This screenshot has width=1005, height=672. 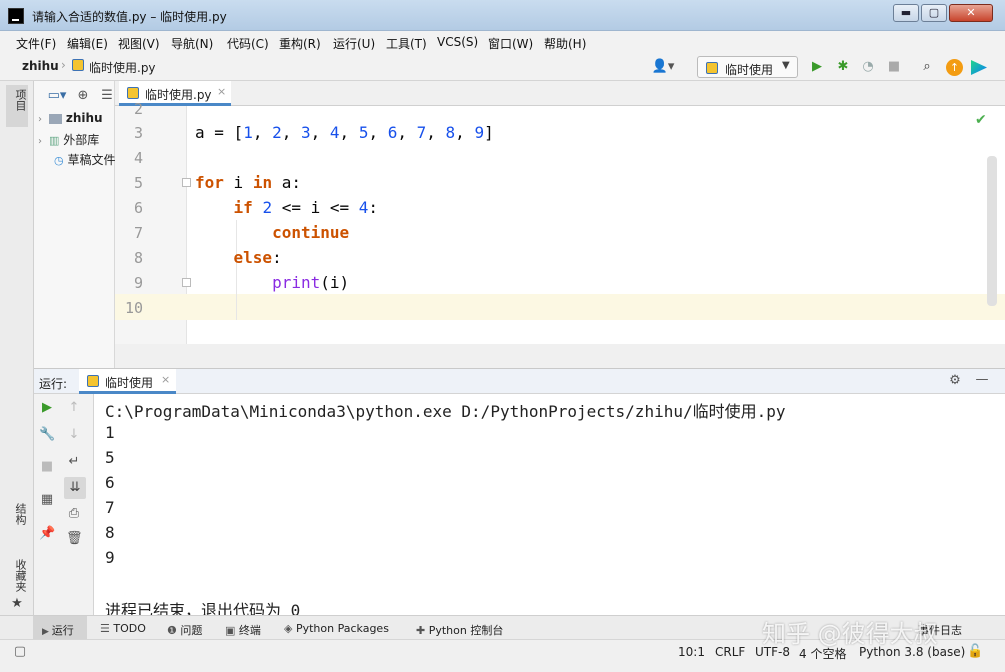 I want to click on check-icon: ✔, so click(x=981, y=120).